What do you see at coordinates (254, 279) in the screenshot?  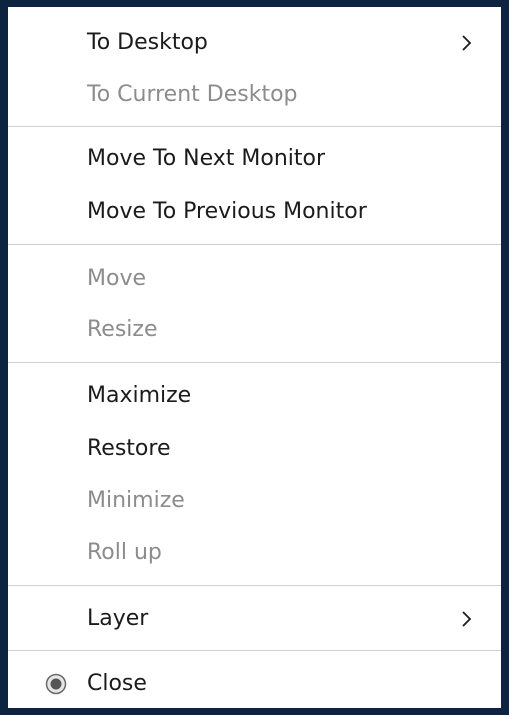 I see `menu-item-move: Move` at bounding box center [254, 279].